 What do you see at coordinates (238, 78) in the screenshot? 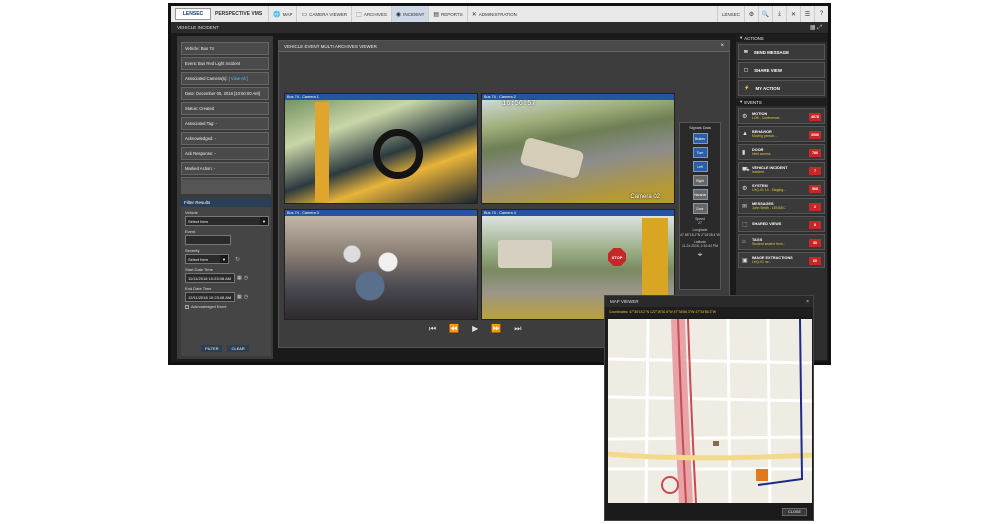
I see `view-all-link: [ View All ]` at bounding box center [238, 78].